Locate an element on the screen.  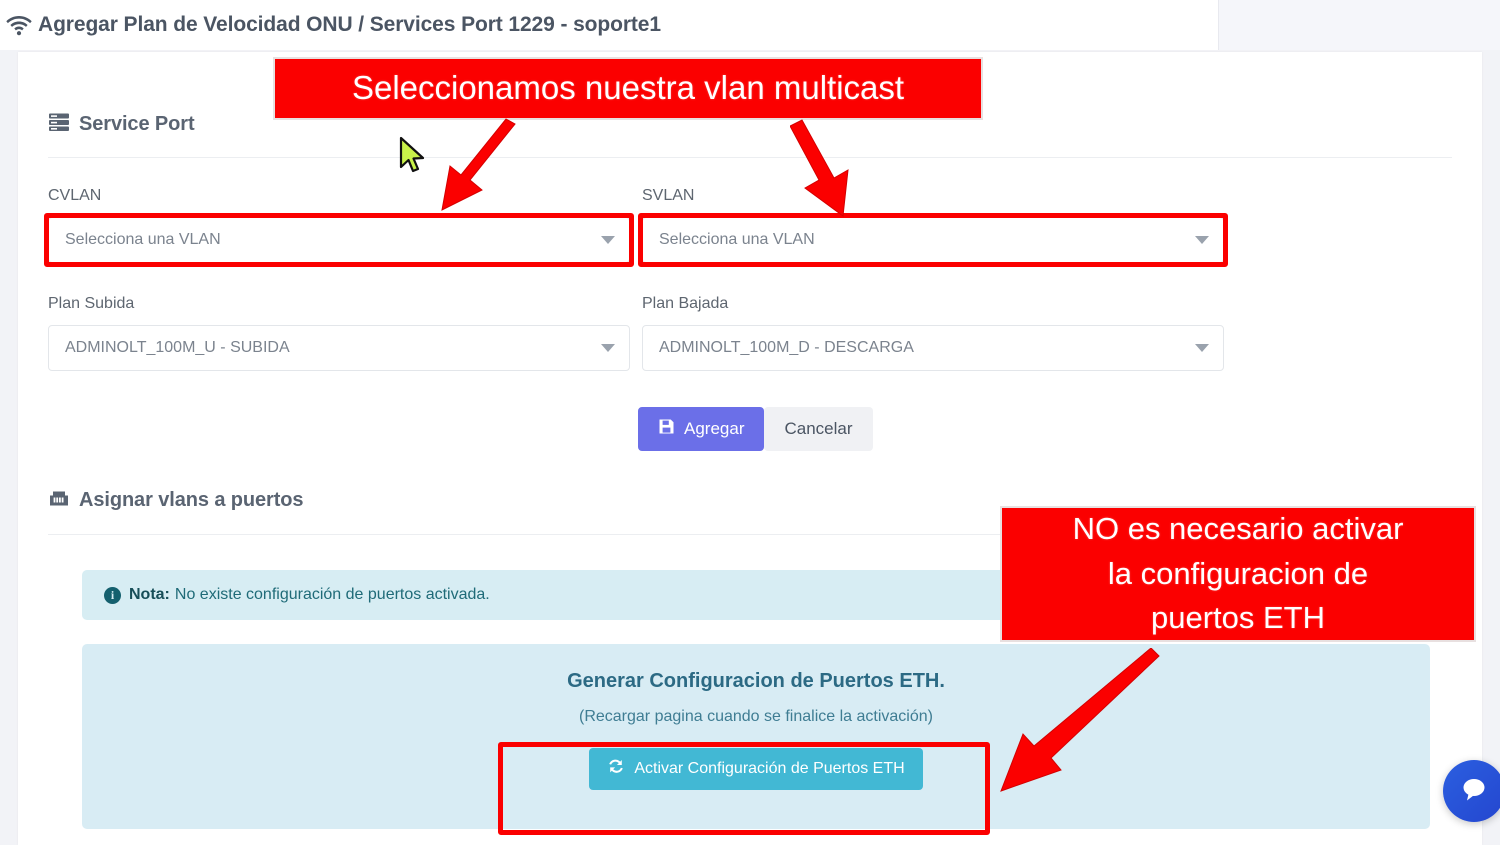
svlan-select: Selecciona una VLAN is located at coordinates (933, 240).